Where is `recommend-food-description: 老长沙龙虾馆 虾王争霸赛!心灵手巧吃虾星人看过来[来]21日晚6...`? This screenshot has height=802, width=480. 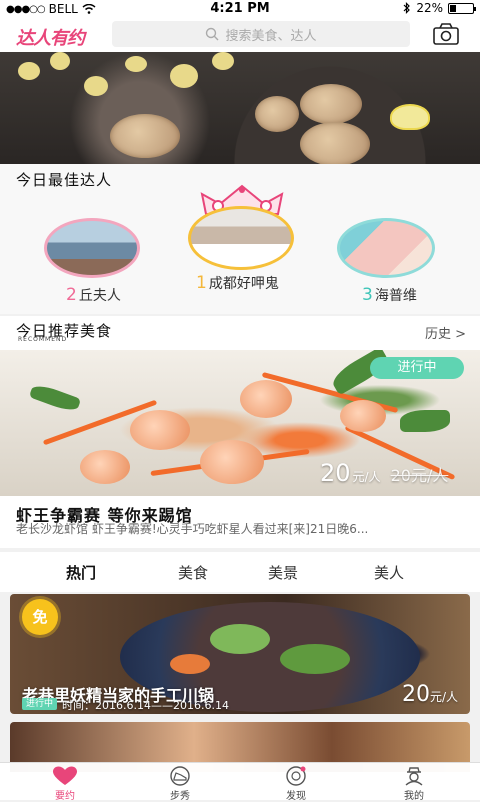
recommend-food-description: 老长沙龙虾馆 虾王争霸赛!心灵手巧吃虾星人看过来[来]21日晚6... is located at coordinates (192, 529).